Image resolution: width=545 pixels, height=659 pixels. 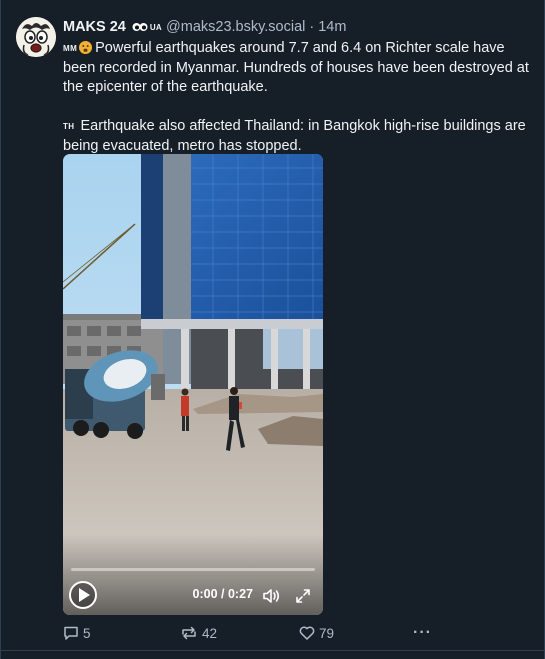 What do you see at coordinates (303, 596) in the screenshot?
I see `fullscreen-icon` at bounding box center [303, 596].